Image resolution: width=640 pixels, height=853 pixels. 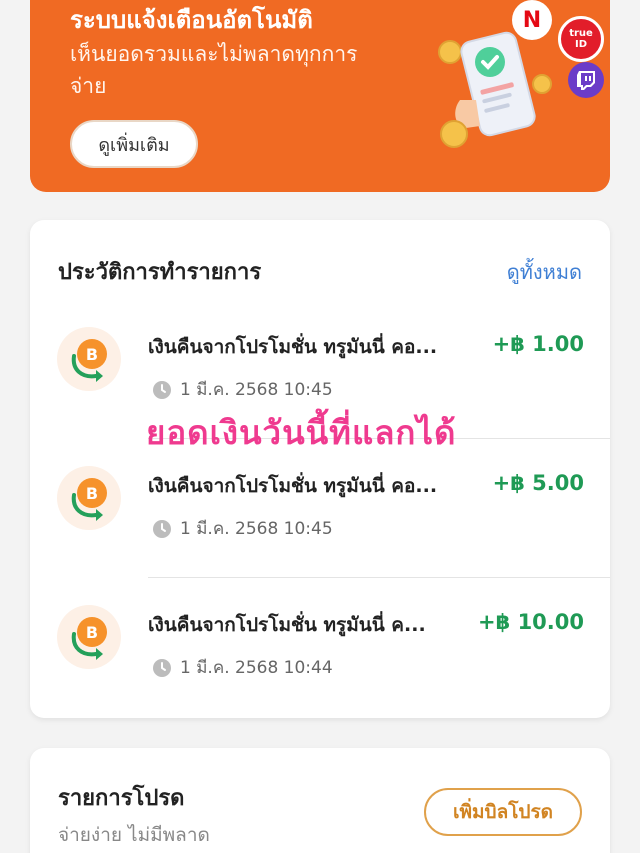 What do you see at coordinates (544, 272) in the screenshot?
I see `view-all-link: ดูทั้งหมด` at bounding box center [544, 272].